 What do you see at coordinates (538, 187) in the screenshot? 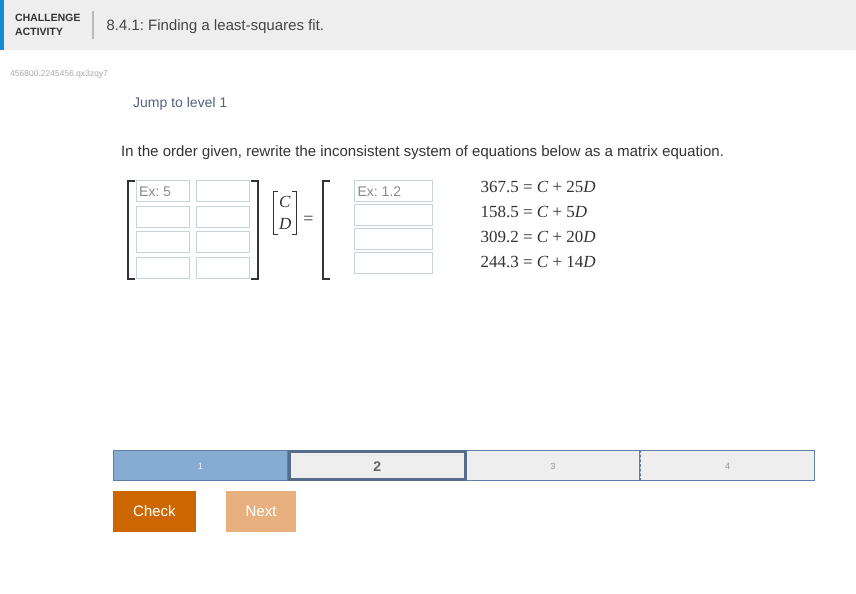
I see `equation: 367.5 = C + 25D` at bounding box center [538, 187].